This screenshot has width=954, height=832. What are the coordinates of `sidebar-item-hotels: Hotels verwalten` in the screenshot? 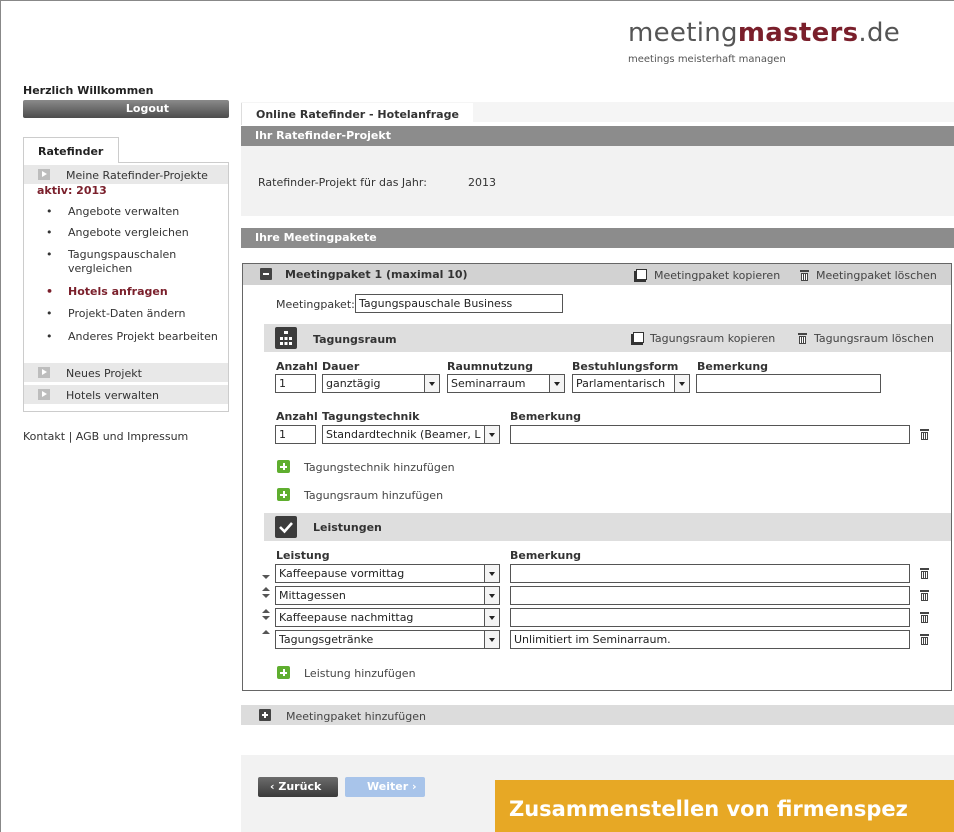 It's located at (126, 395).